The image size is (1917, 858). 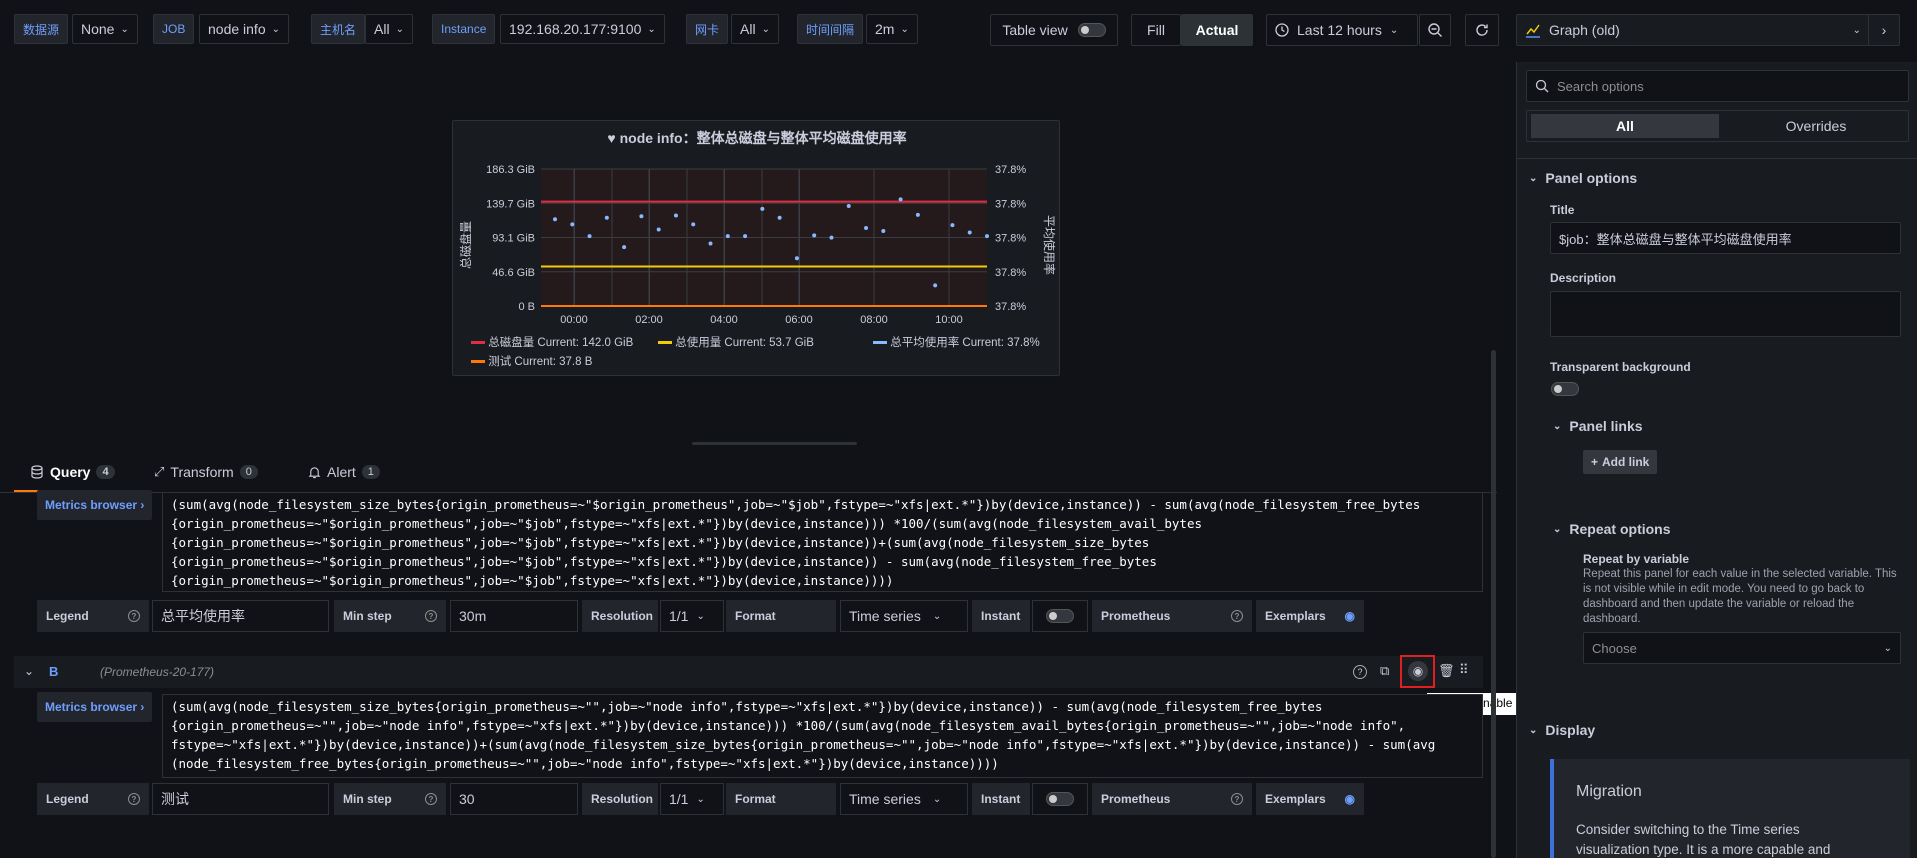 What do you see at coordinates (72, 472) in the screenshot?
I see `tab-query: Query 4` at bounding box center [72, 472].